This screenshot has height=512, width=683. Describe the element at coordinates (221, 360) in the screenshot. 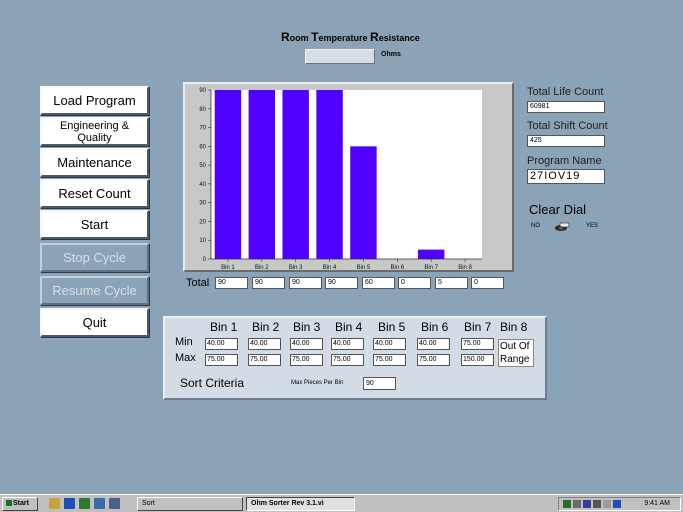

I see `max-bin-1: 75.00` at that location.